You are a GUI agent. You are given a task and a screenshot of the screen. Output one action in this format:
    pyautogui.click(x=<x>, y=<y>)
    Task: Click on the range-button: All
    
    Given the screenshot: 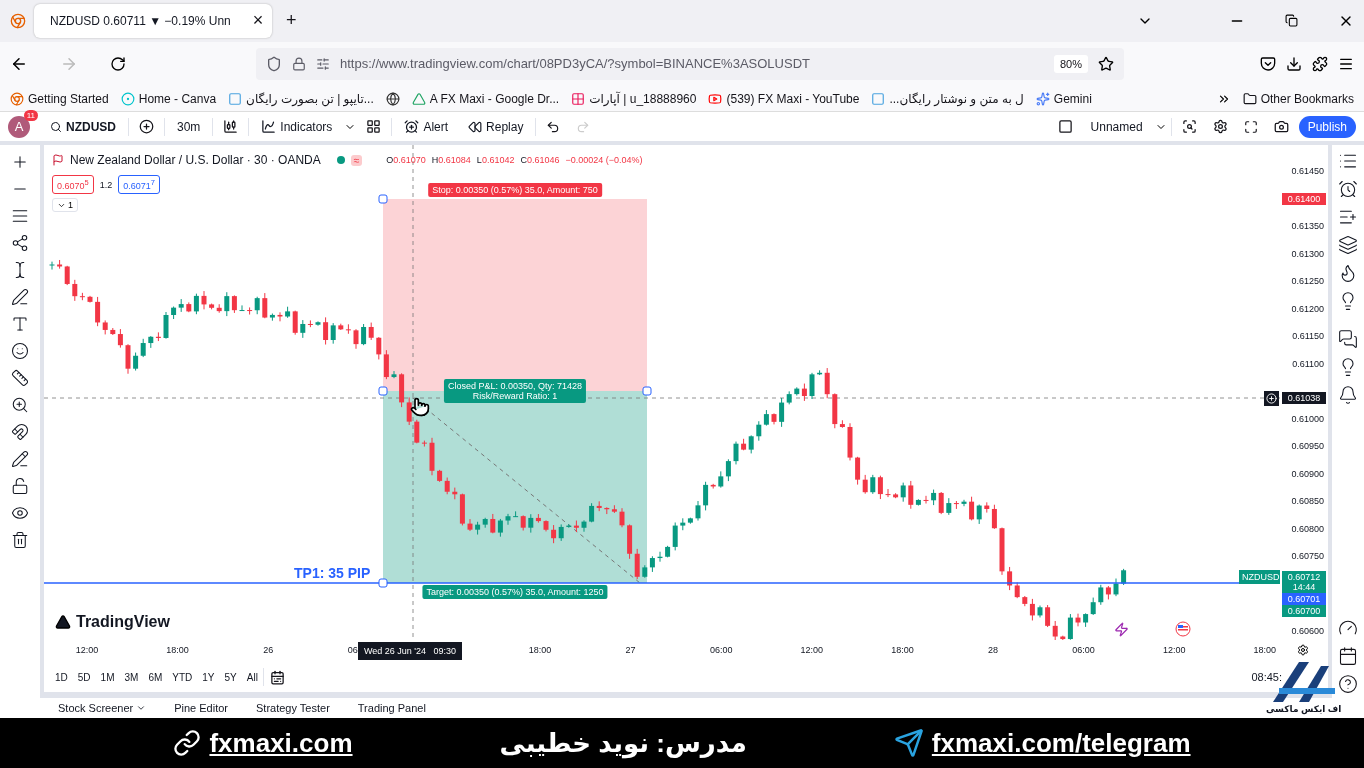 What is the action you would take?
    pyautogui.click(x=252, y=677)
    